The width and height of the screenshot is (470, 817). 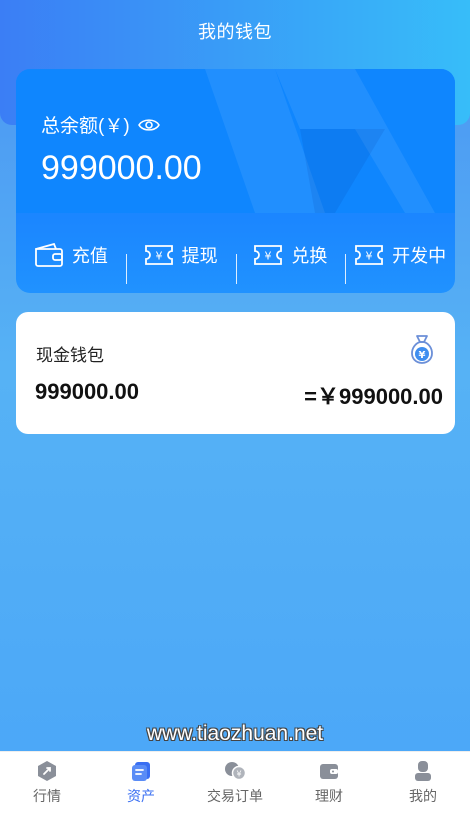 I want to click on money-bag-icon: ¥, so click(x=422, y=349).